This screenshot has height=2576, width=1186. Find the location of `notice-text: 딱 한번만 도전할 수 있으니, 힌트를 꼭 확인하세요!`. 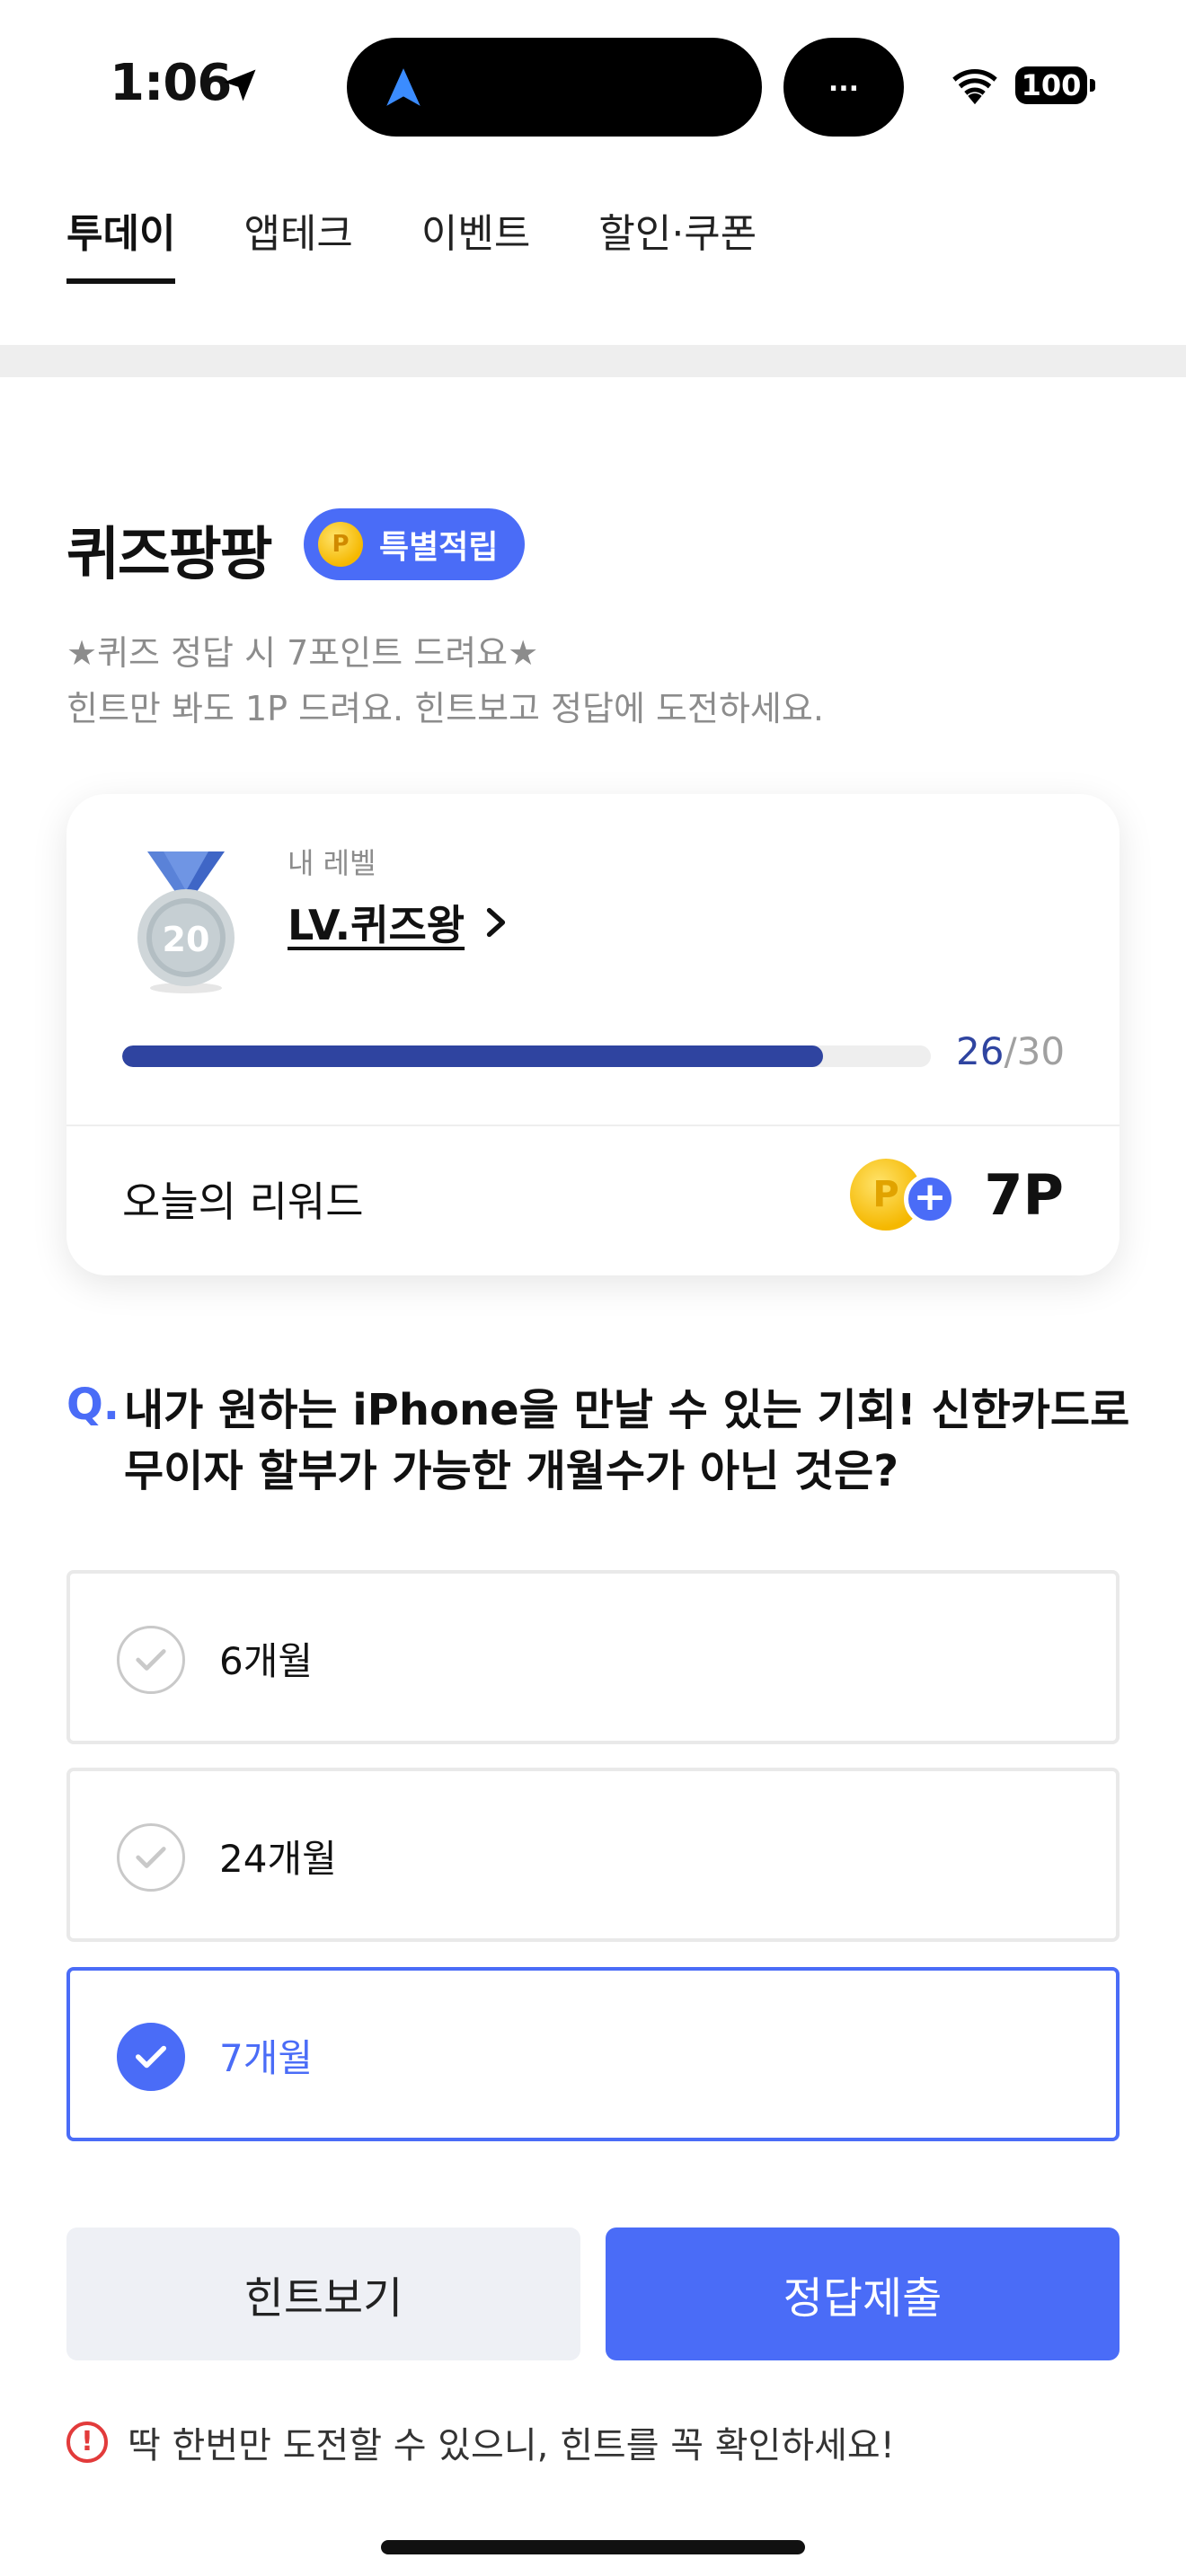

notice-text: 딱 한번만 도전할 수 있으니, 힌트를 꼭 확인하세요! is located at coordinates (511, 2445).